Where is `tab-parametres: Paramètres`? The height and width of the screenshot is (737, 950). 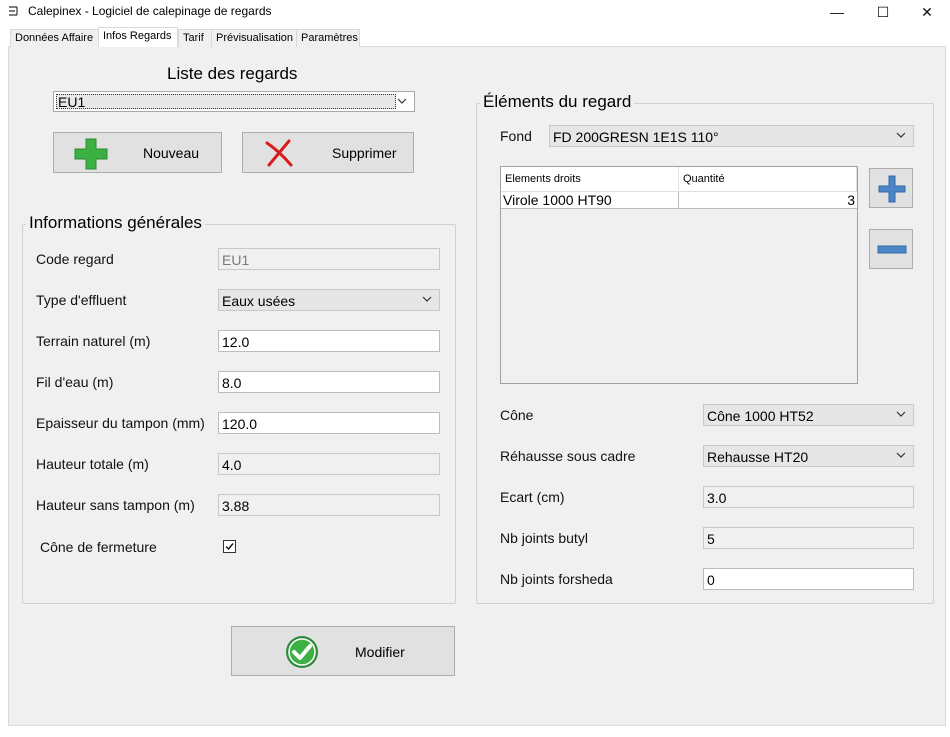
tab-parametres: Paramètres is located at coordinates (328, 38).